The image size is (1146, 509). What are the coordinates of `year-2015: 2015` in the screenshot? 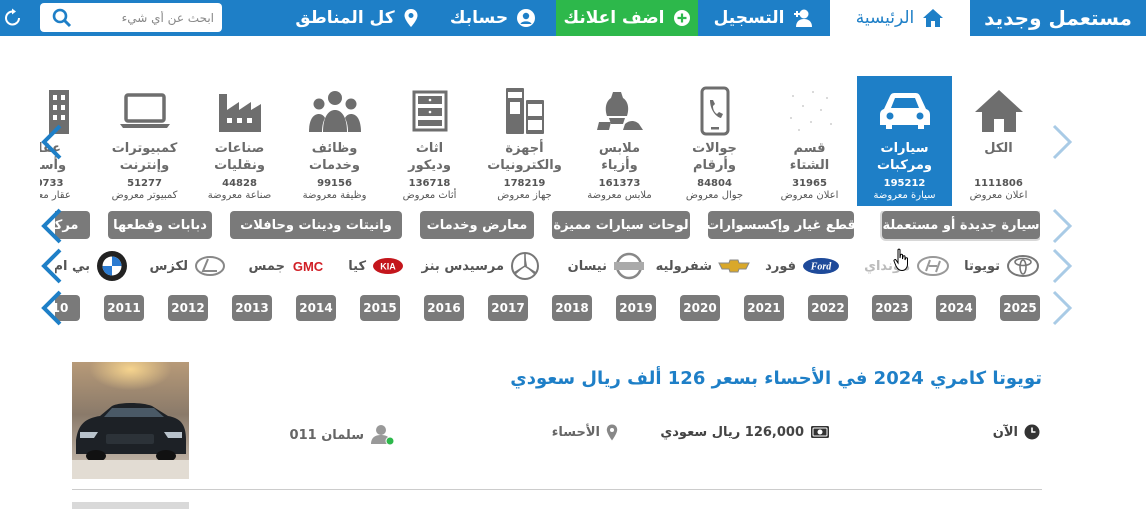 It's located at (380, 308).